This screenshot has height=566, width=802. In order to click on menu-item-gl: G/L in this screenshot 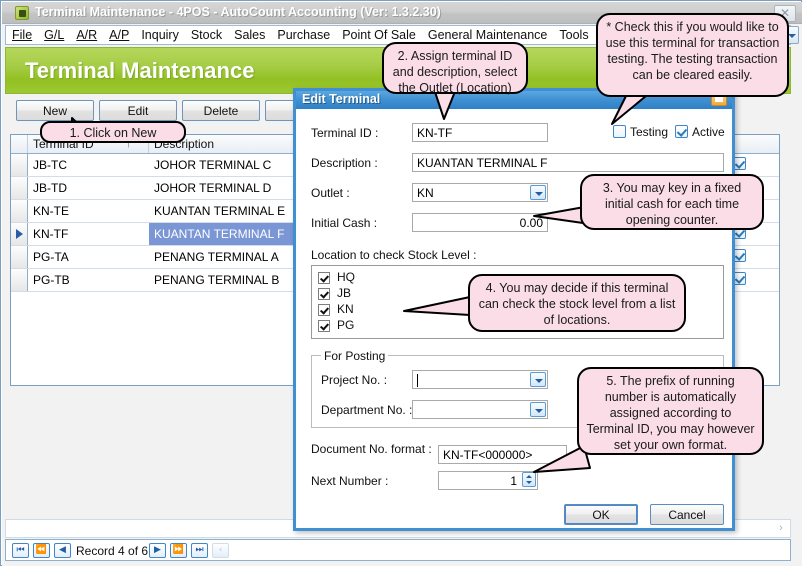, I will do `click(54, 35)`.